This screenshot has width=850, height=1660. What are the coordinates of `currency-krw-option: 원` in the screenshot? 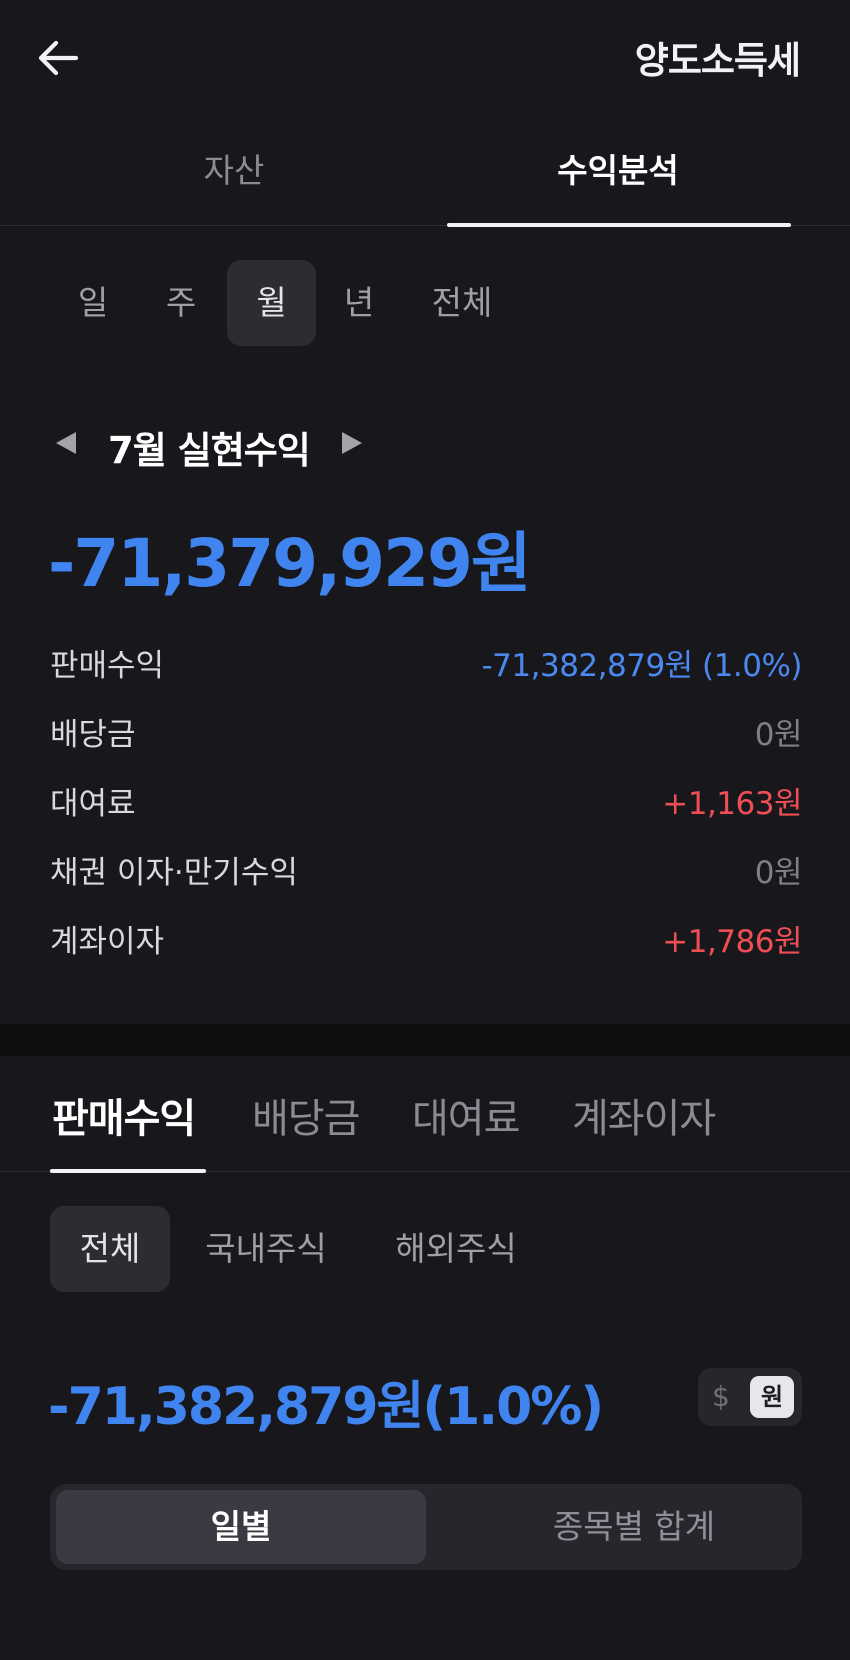 It's located at (772, 1397).